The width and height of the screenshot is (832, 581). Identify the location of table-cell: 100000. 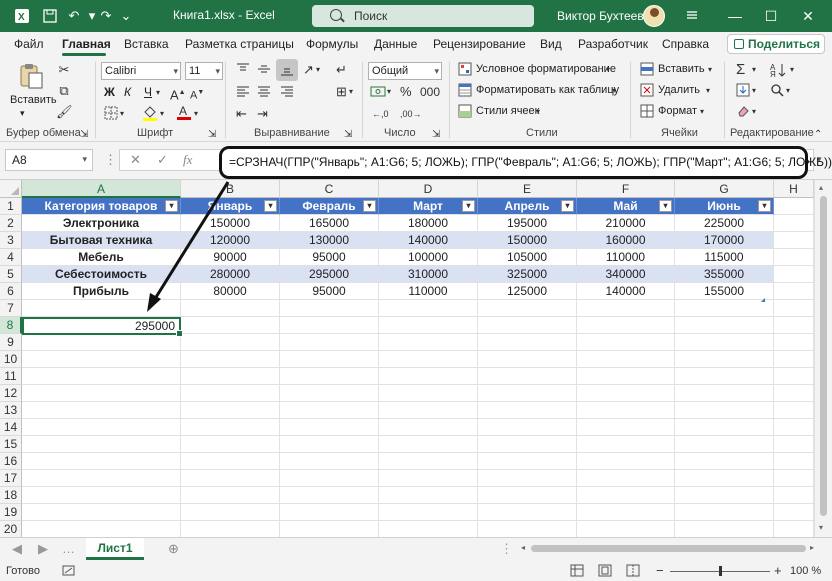
(428, 257).